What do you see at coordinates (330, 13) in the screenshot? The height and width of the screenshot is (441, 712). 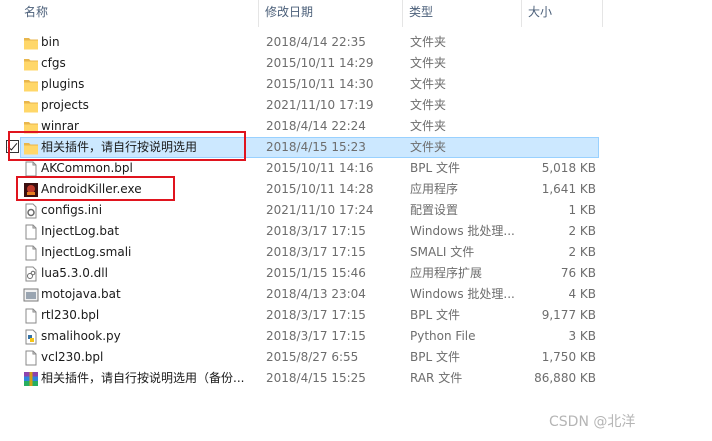 I see `column-date: 修改日期` at bounding box center [330, 13].